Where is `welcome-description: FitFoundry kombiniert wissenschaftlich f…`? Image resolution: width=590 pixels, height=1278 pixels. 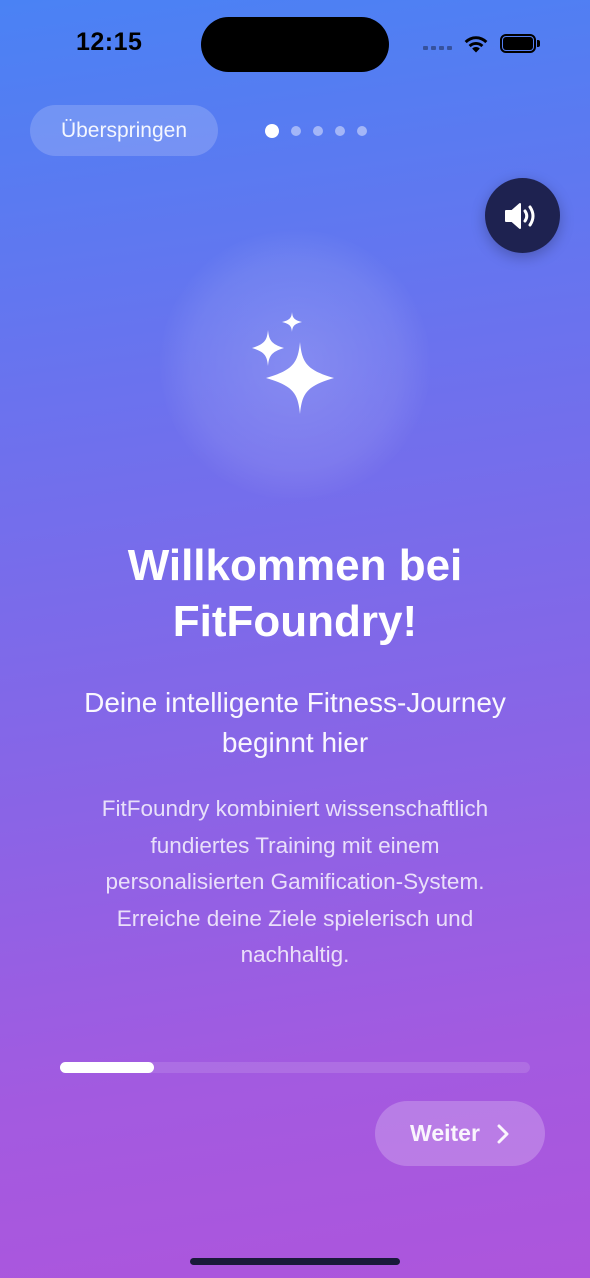
welcome-description: FitFoundry kombiniert wissenschaftlich f… is located at coordinates (295, 881).